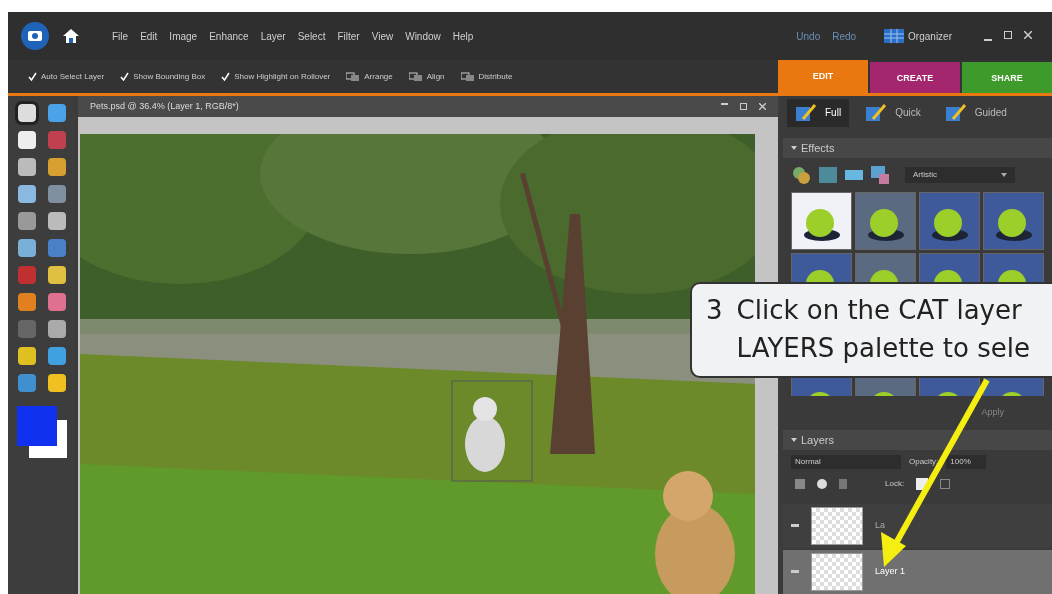 The image size is (1052, 594). I want to click on menu-item: Enhance, so click(229, 36).